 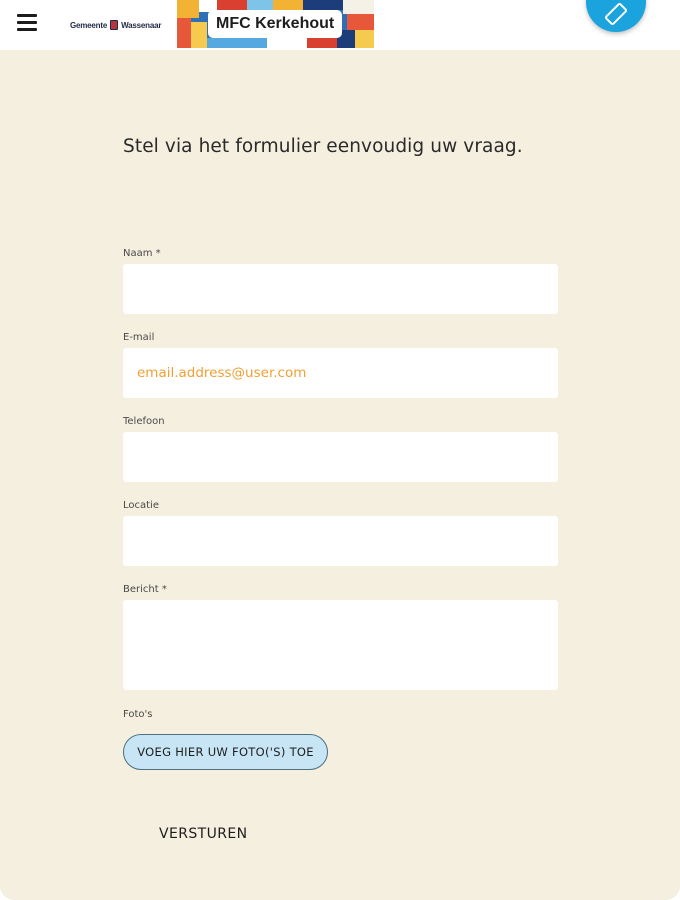 I want to click on email-field, so click(x=340, y=373).